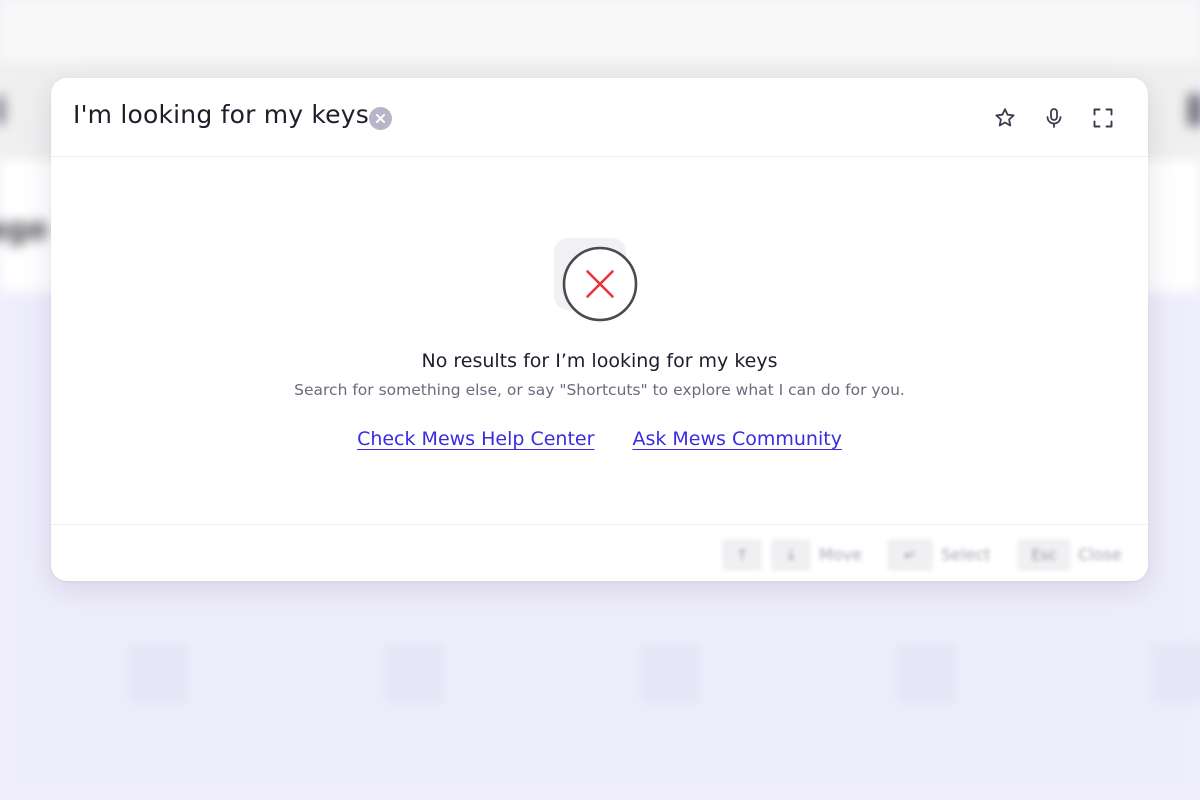 Image resolution: width=1200 pixels, height=800 pixels. I want to click on microphone-icon, so click(1054, 118).